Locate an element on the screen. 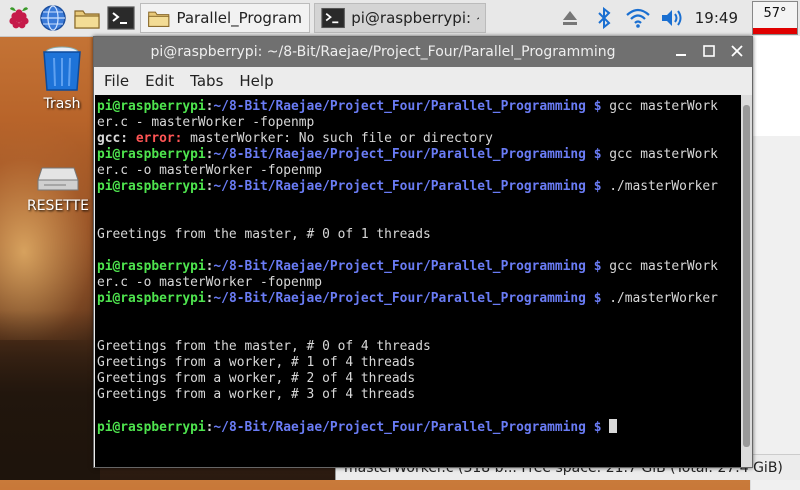 This screenshot has width=800, height=490. menu-edit: Edit is located at coordinates (159, 81).